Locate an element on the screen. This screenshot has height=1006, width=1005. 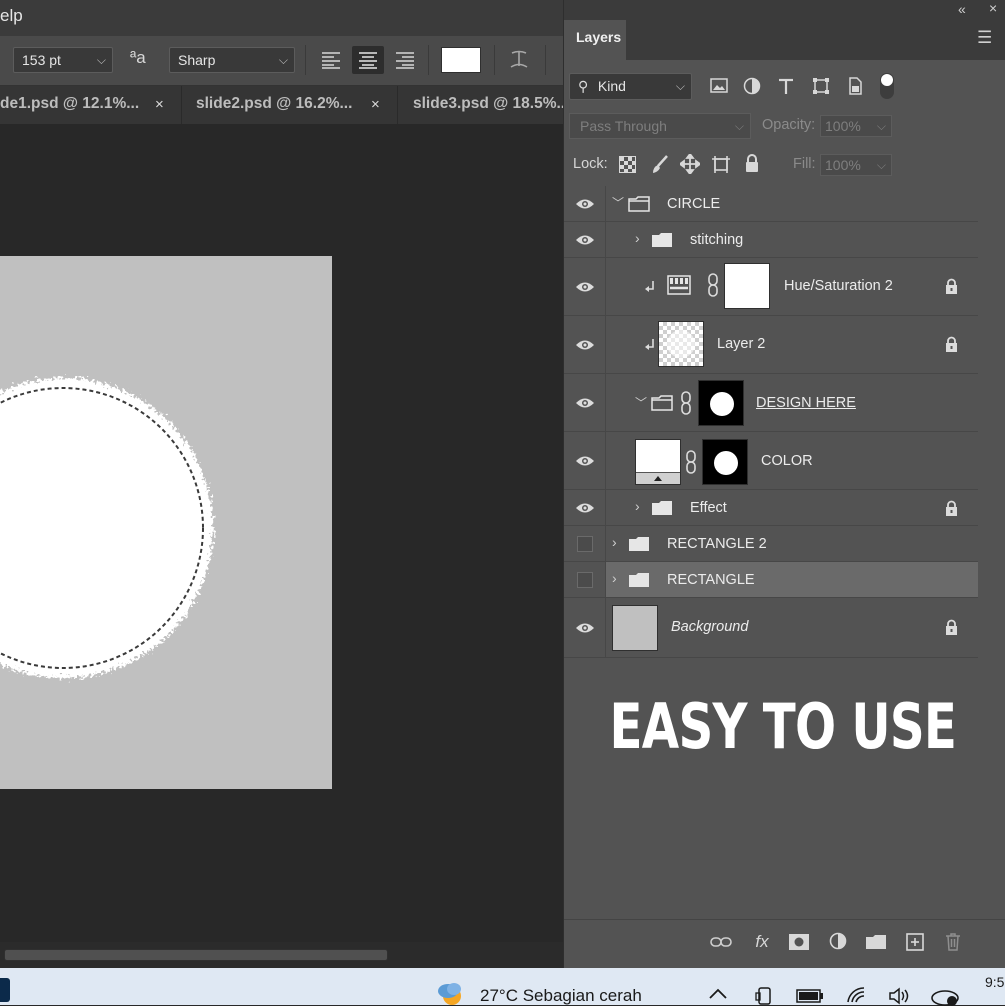
collapse-panel-icon: « is located at coordinates (962, 9).